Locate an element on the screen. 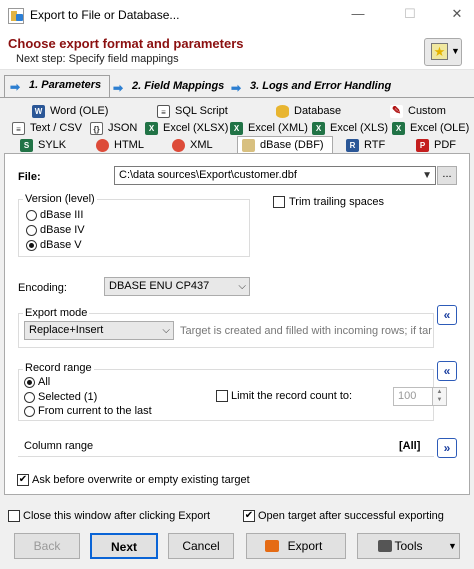 The image size is (474, 569). close-button: ✕ is located at coordinates (457, 14).